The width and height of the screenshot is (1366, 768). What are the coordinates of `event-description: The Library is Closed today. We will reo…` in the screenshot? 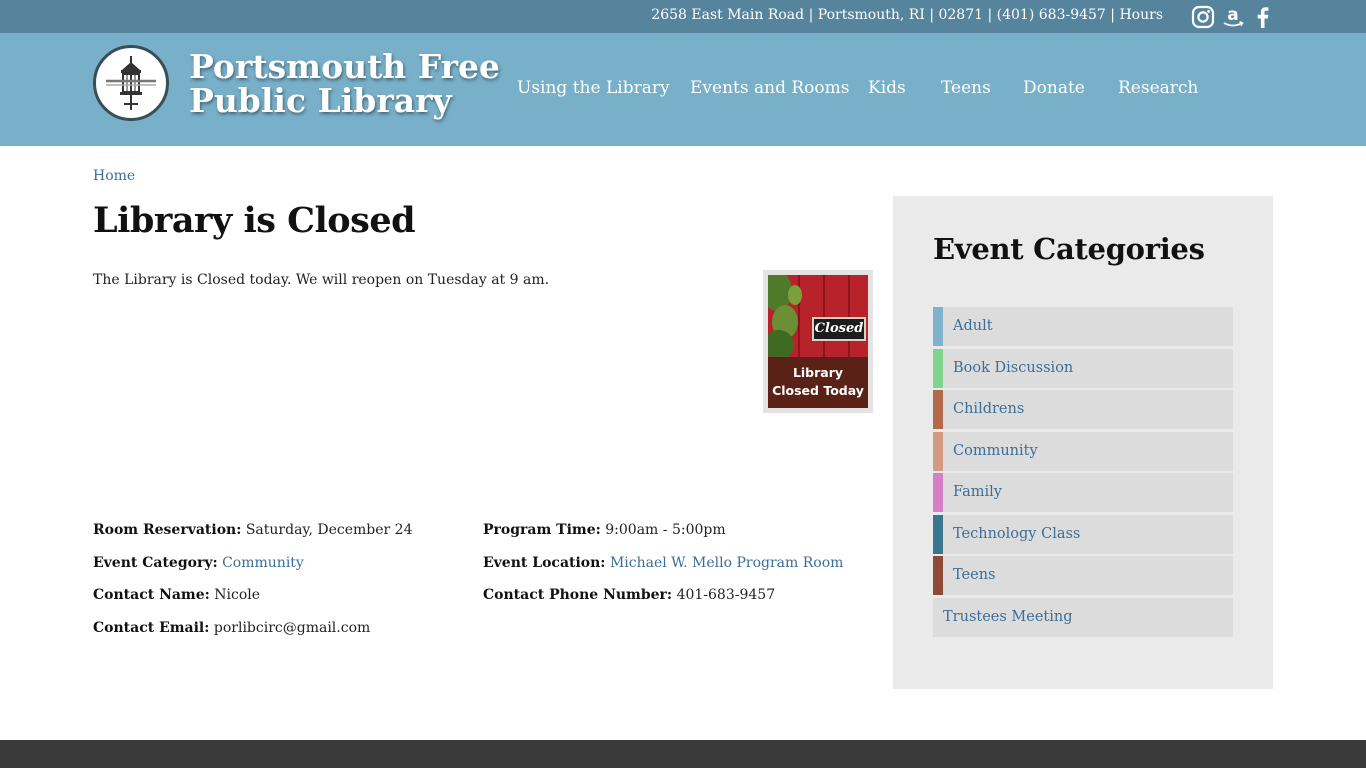 It's located at (321, 280).